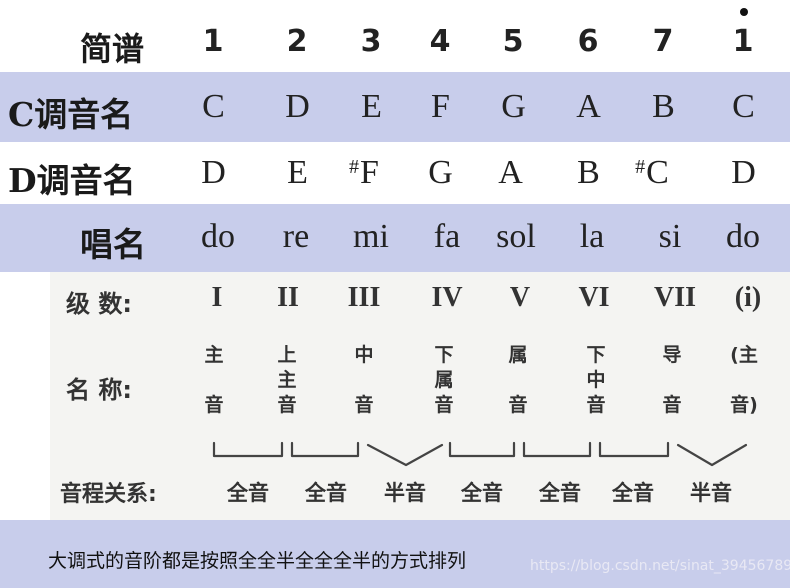  I want to click on interval-label: 音程关系:, so click(108, 494).